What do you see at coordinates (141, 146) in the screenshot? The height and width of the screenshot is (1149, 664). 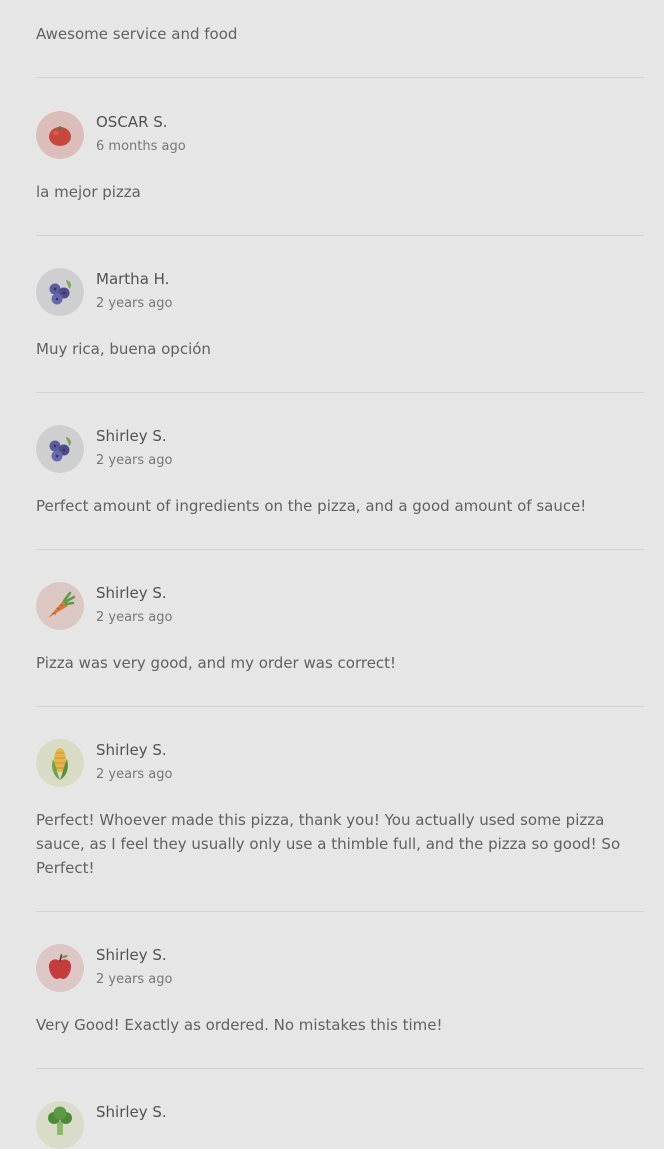 I see `review-timestamp: 6 months ago` at bounding box center [141, 146].